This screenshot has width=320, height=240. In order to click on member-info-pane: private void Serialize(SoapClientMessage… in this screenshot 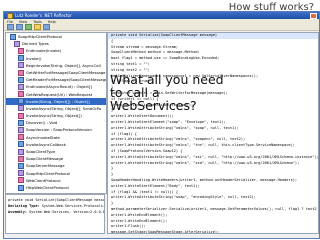, I will do `click(55, 214)`.